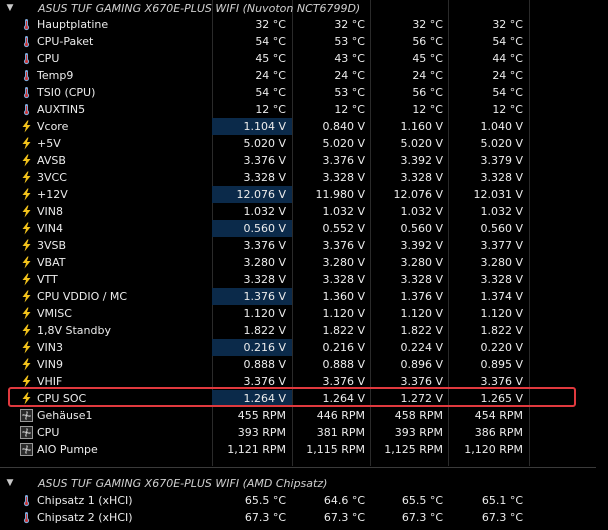 The width and height of the screenshot is (608, 530). What do you see at coordinates (252, 398) in the screenshot?
I see `current-value: 1.264 V` at bounding box center [252, 398].